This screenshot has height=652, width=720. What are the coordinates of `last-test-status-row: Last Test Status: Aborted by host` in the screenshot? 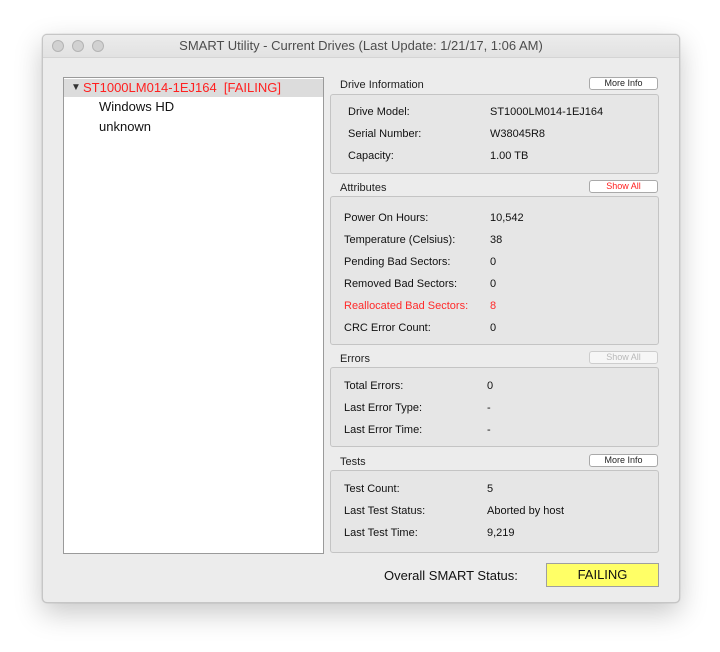 It's located at (494, 513).